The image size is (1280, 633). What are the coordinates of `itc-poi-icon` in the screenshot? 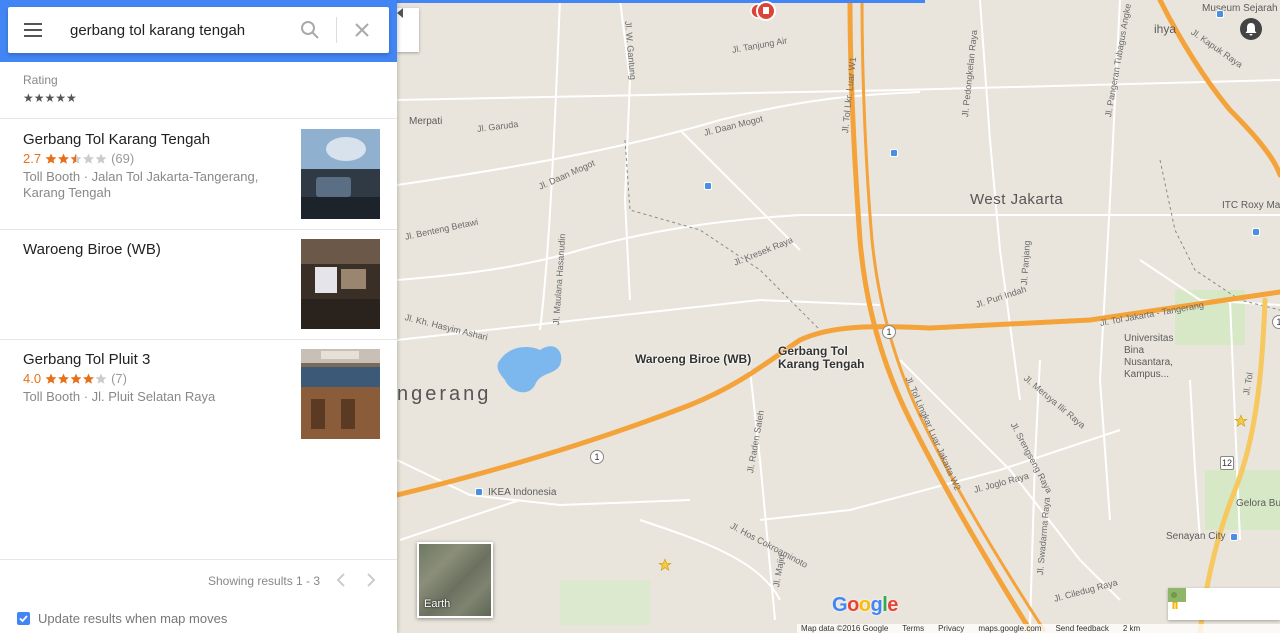 It's located at (1256, 232).